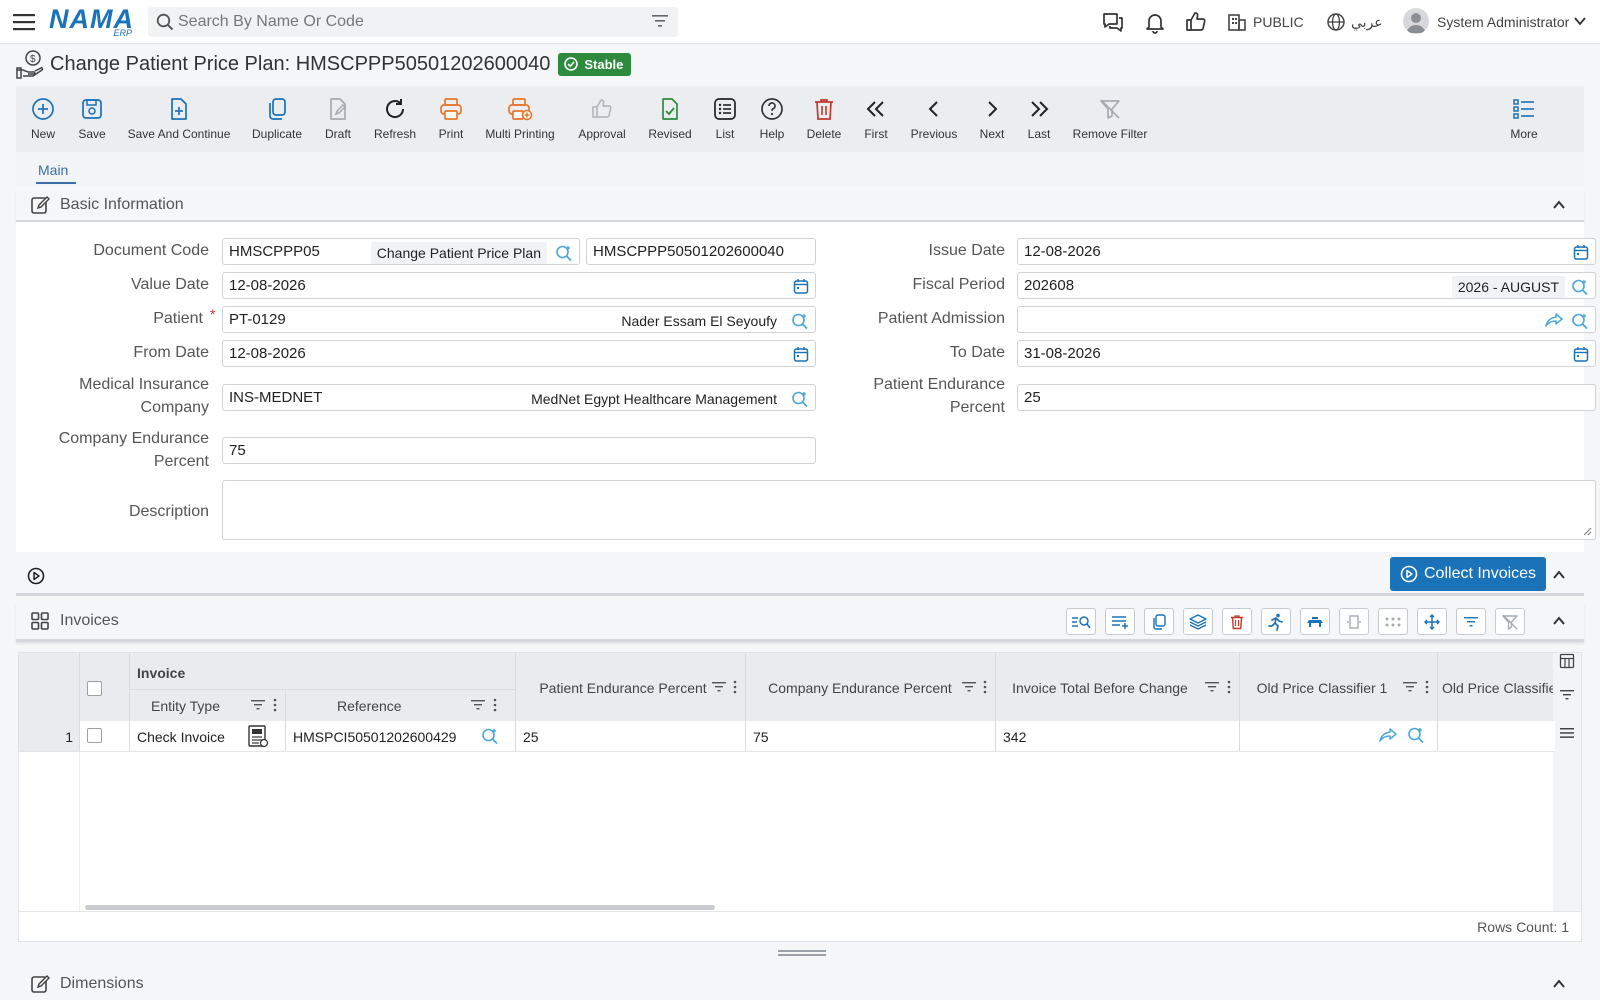 This screenshot has width=1600, height=1000. I want to click on move-icon, so click(1432, 621).